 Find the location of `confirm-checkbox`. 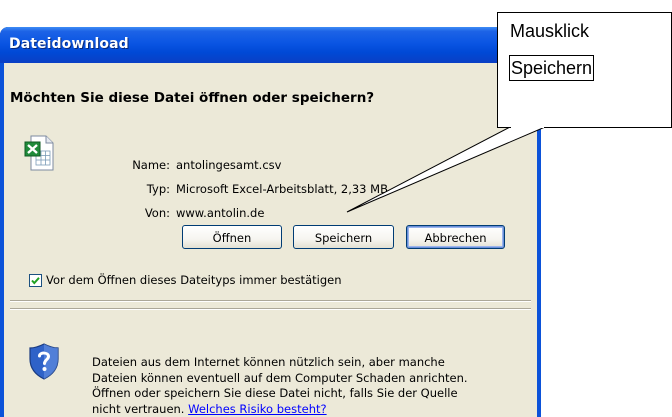

confirm-checkbox is located at coordinates (35, 280).